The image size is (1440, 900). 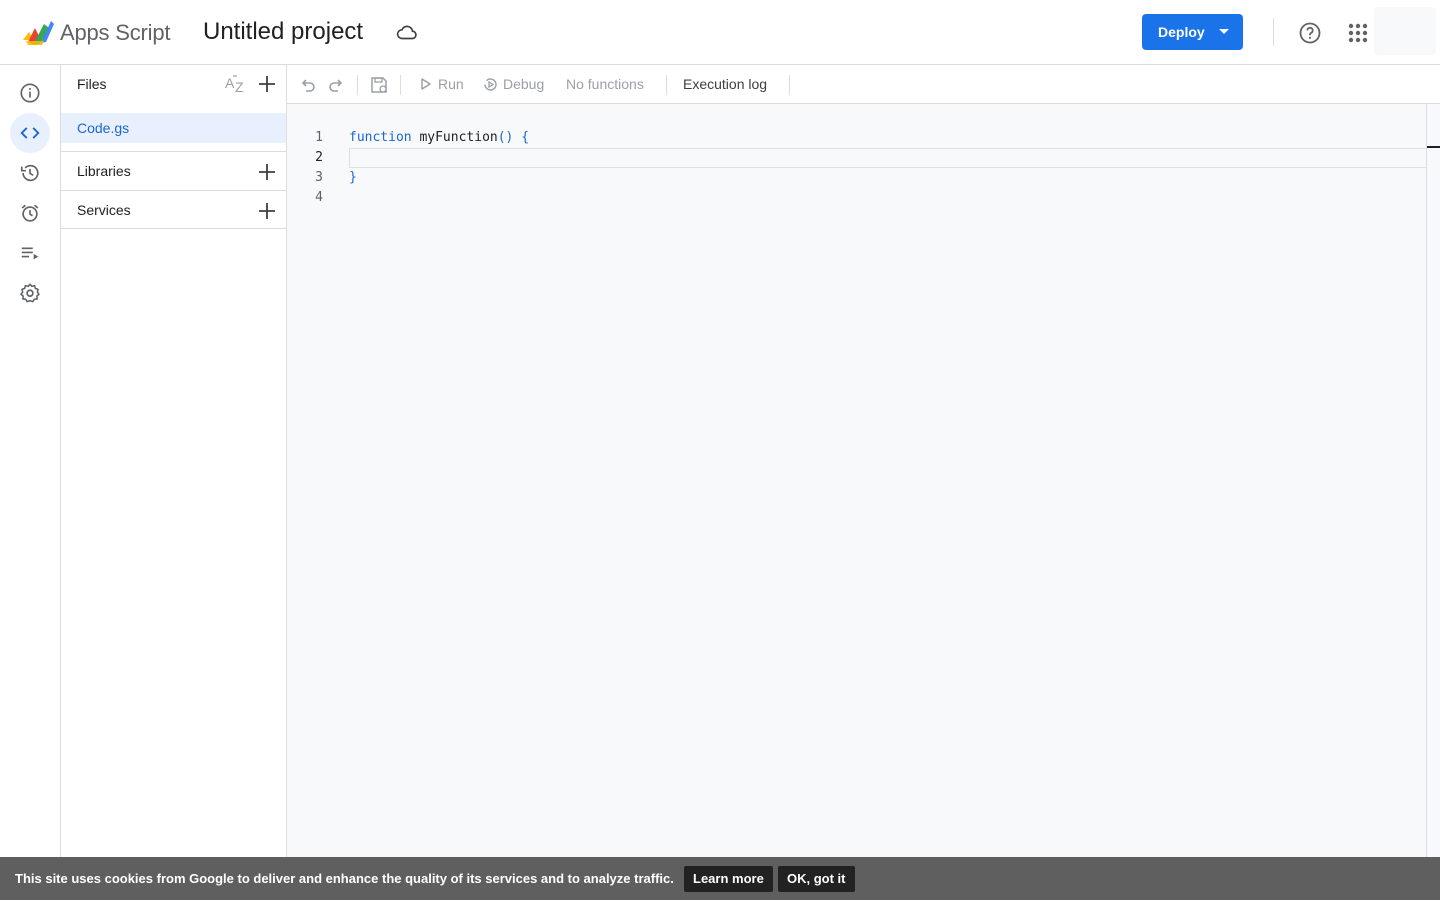 I want to click on svg-text: A, so click(x=230, y=83).